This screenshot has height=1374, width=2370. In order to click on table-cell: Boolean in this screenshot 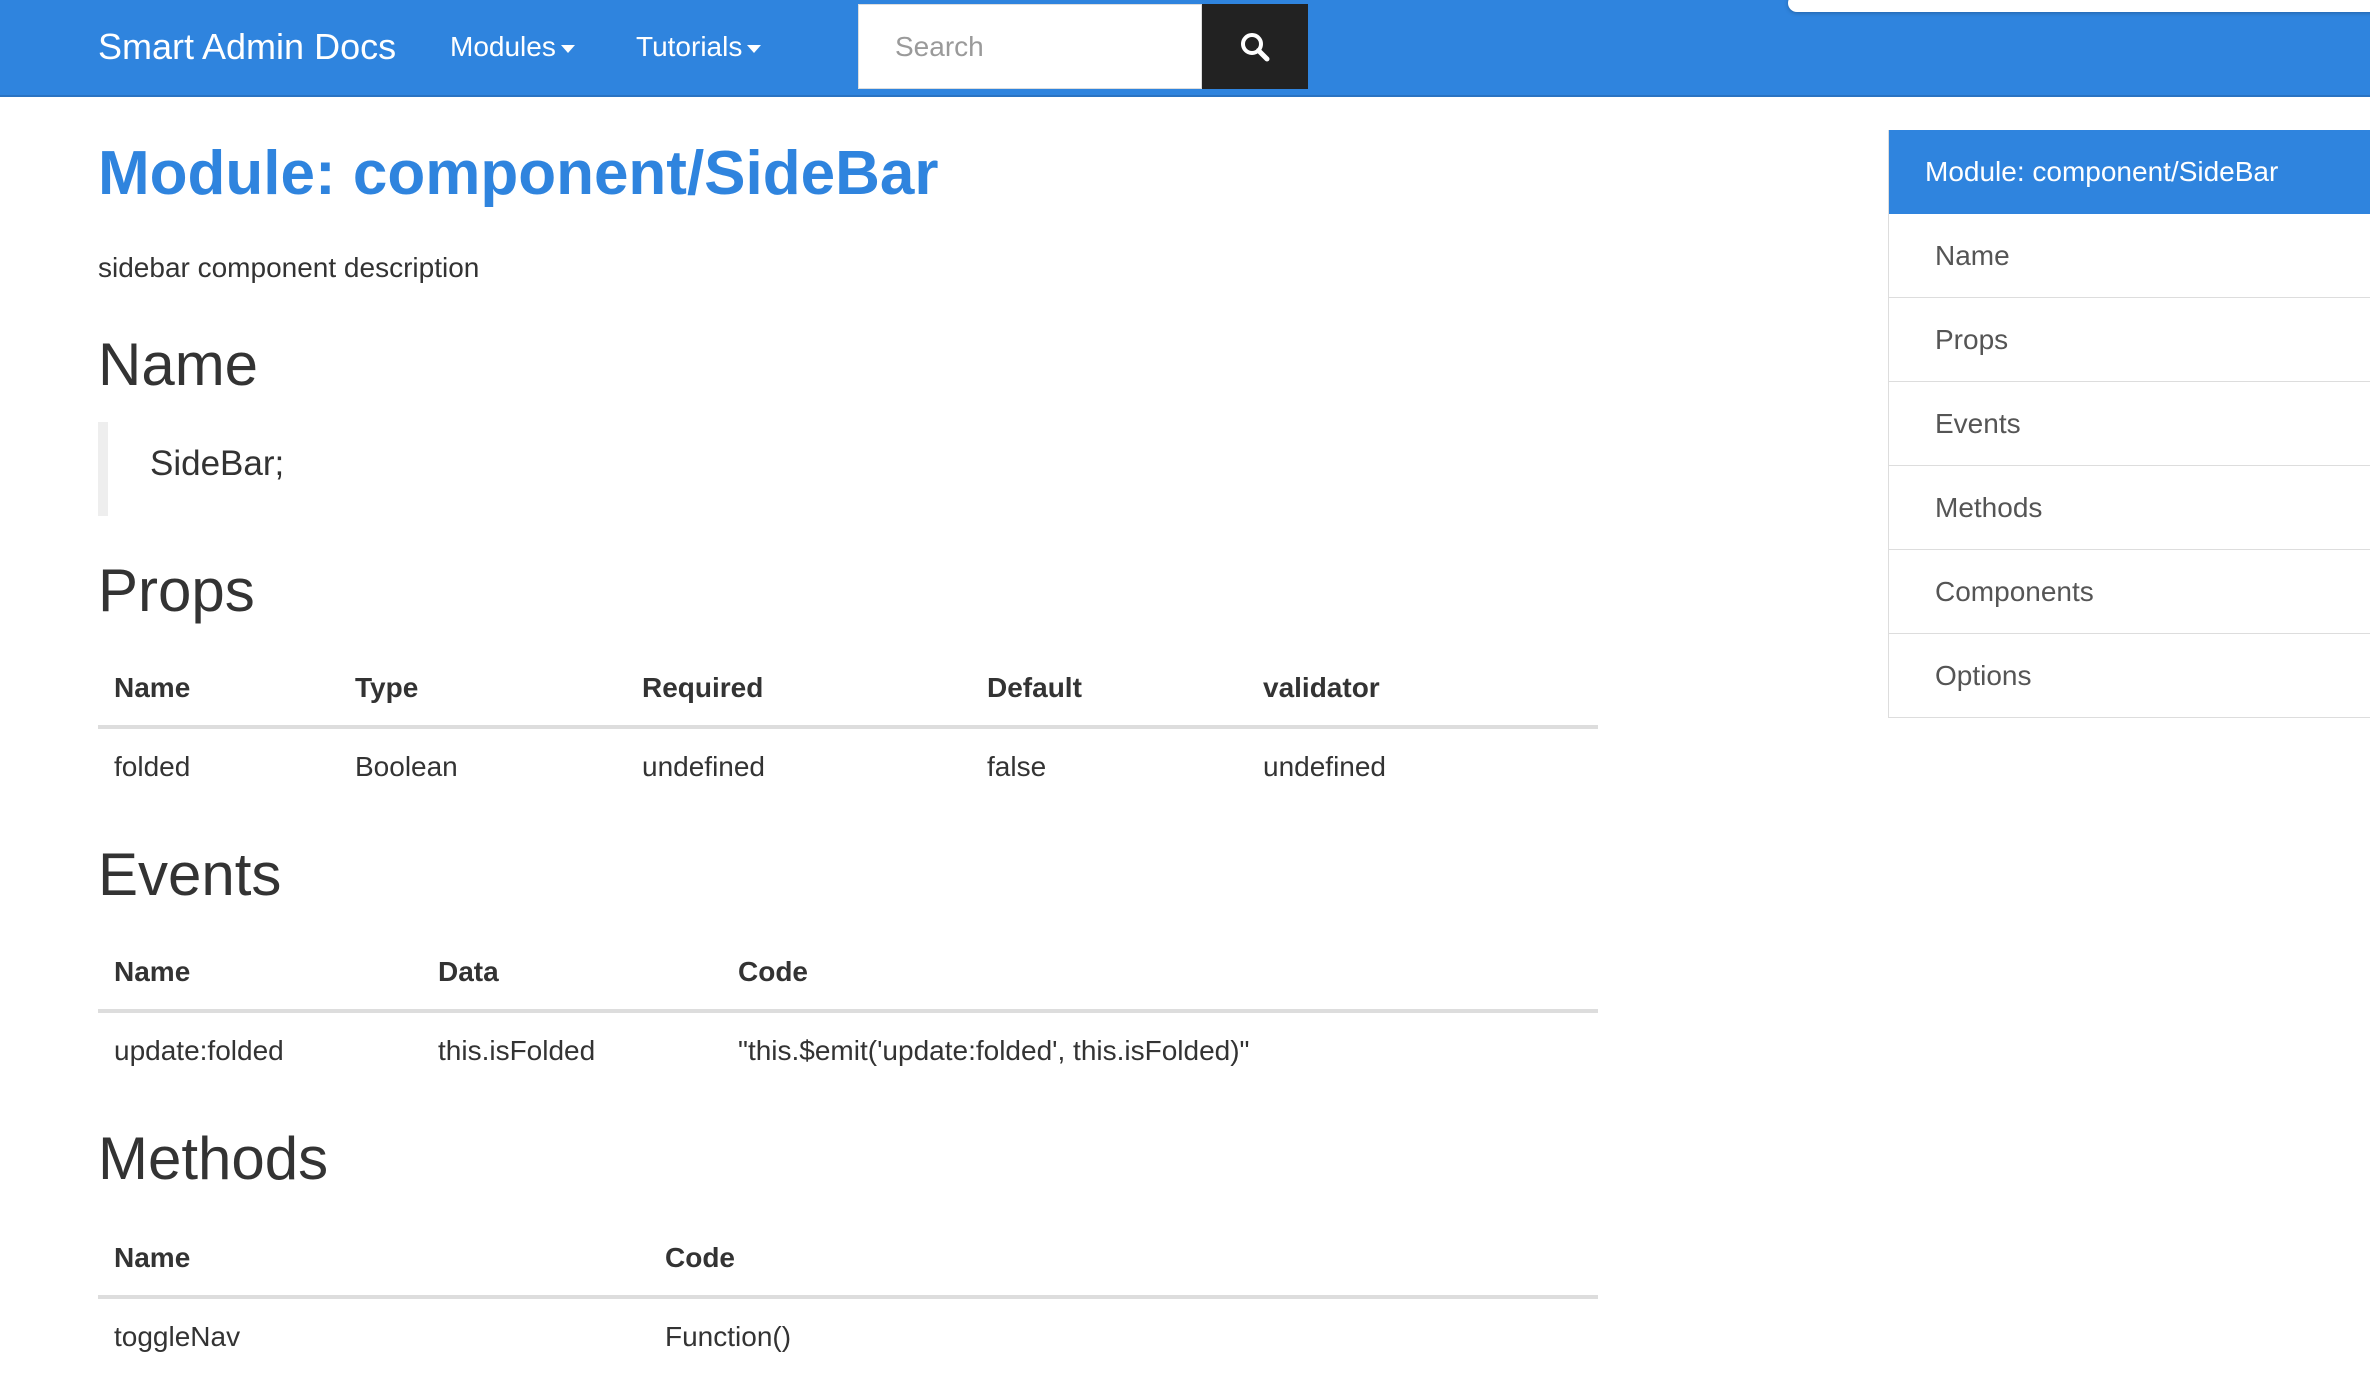, I will do `click(406, 766)`.